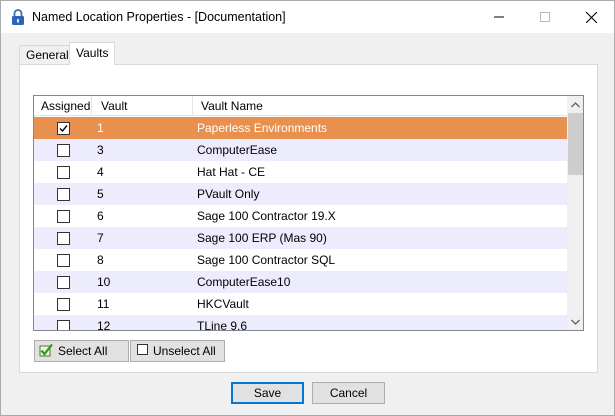  I want to click on table-row: 6 Sage 100 Contractor 19.X, so click(300, 216).